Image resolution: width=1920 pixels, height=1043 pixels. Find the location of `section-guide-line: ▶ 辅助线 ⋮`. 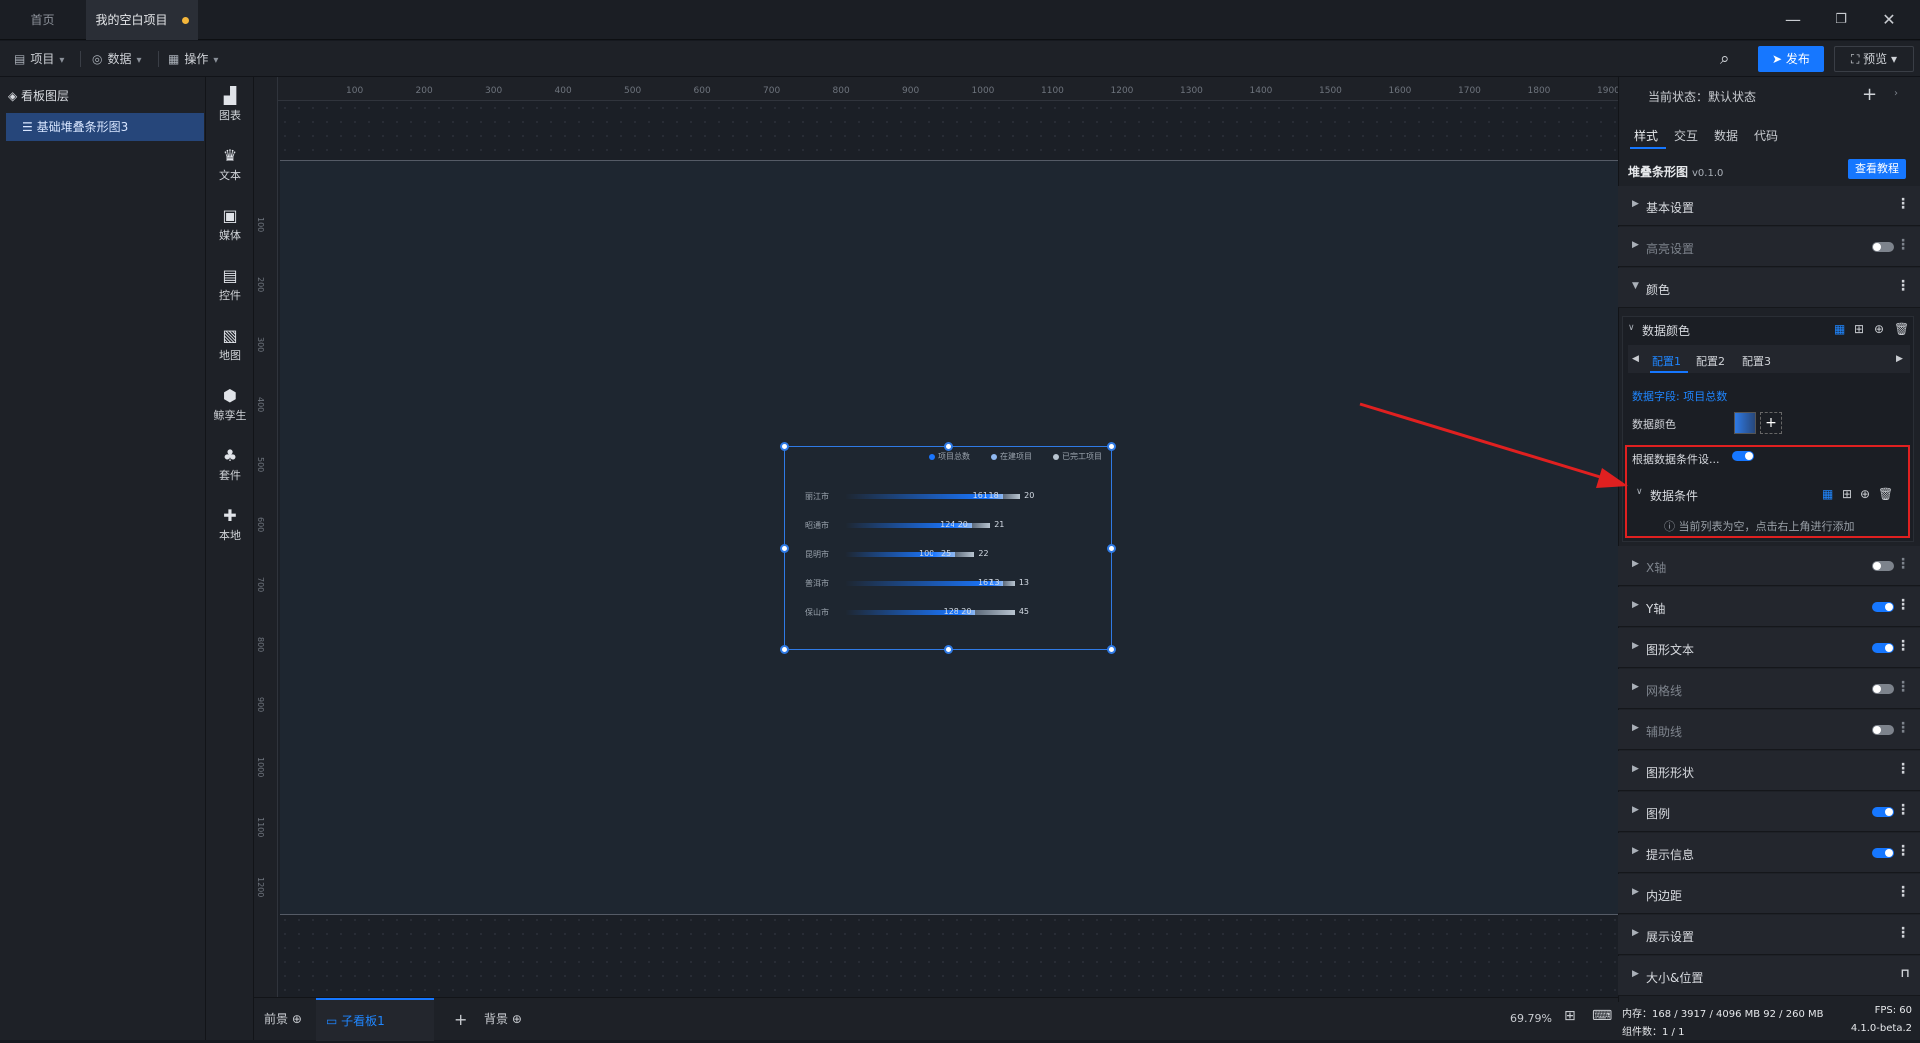

section-guide-line: ▶ 辅助线 ⋮ is located at coordinates (1769, 730).